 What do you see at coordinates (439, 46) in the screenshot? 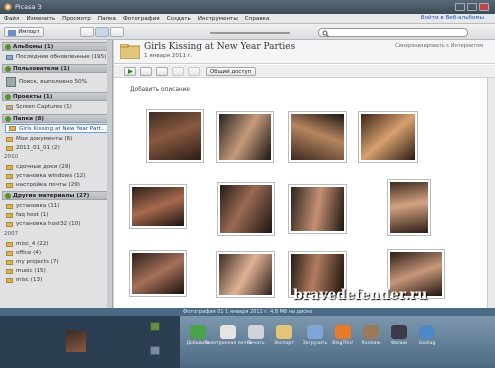
I see `sync-label: Синхронизировать с Интернетом` at bounding box center [439, 46].